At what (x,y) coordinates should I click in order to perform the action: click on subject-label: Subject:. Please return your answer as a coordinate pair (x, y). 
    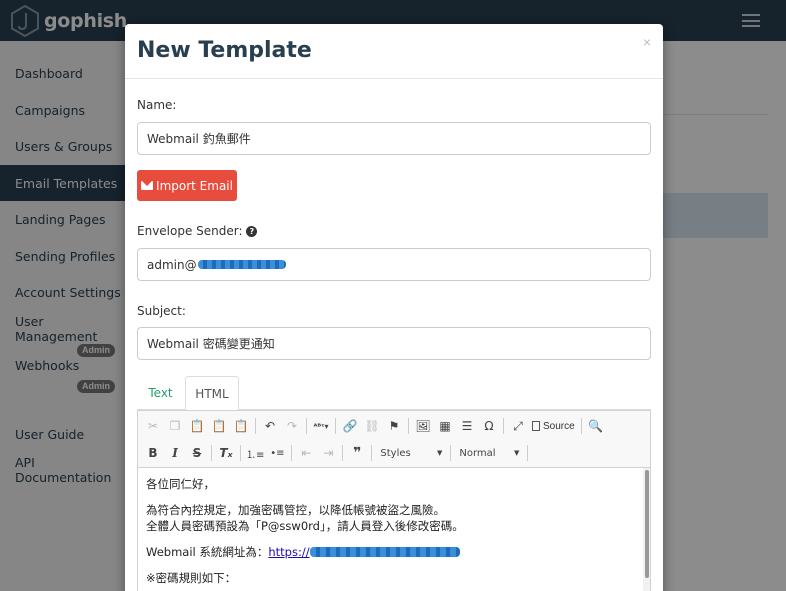
    Looking at the image, I should click on (161, 311).